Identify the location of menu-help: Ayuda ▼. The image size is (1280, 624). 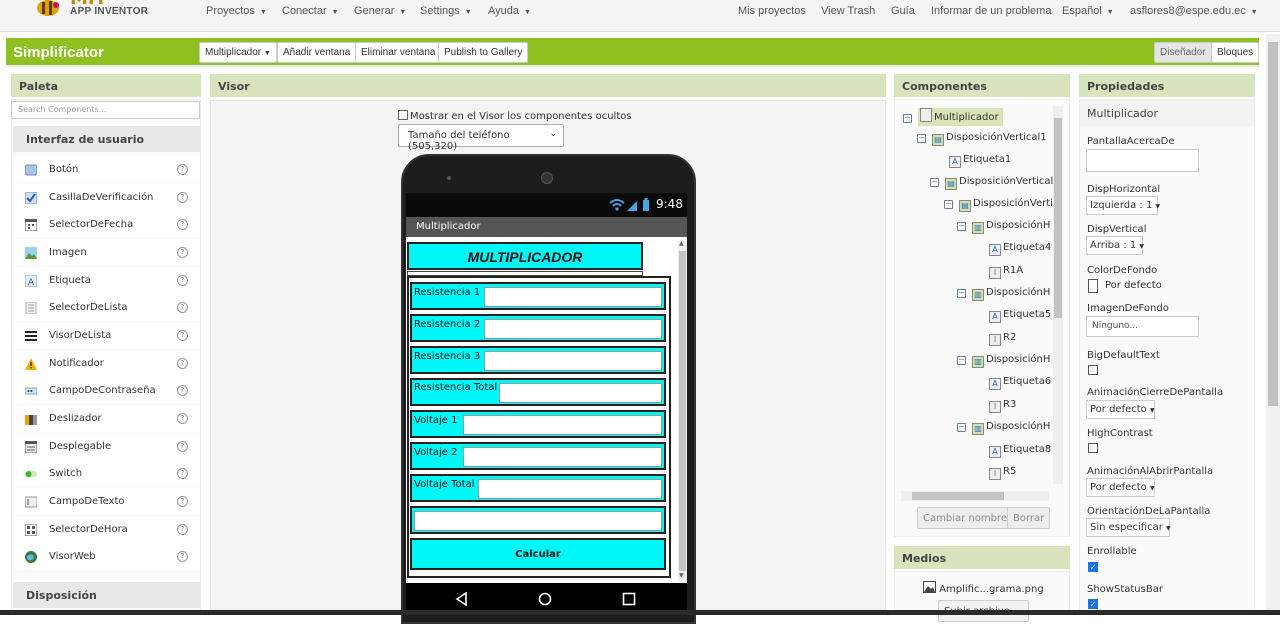
(509, 11).